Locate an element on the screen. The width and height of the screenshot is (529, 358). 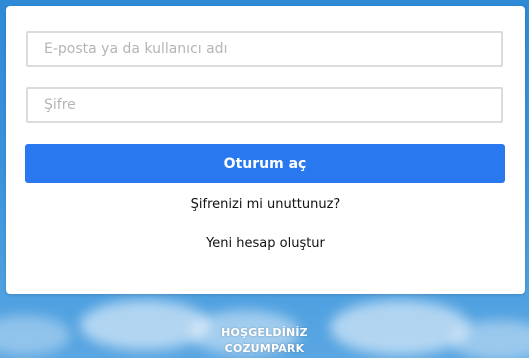
welcome-text: HOŞGELDİNİZ is located at coordinates (264, 332).